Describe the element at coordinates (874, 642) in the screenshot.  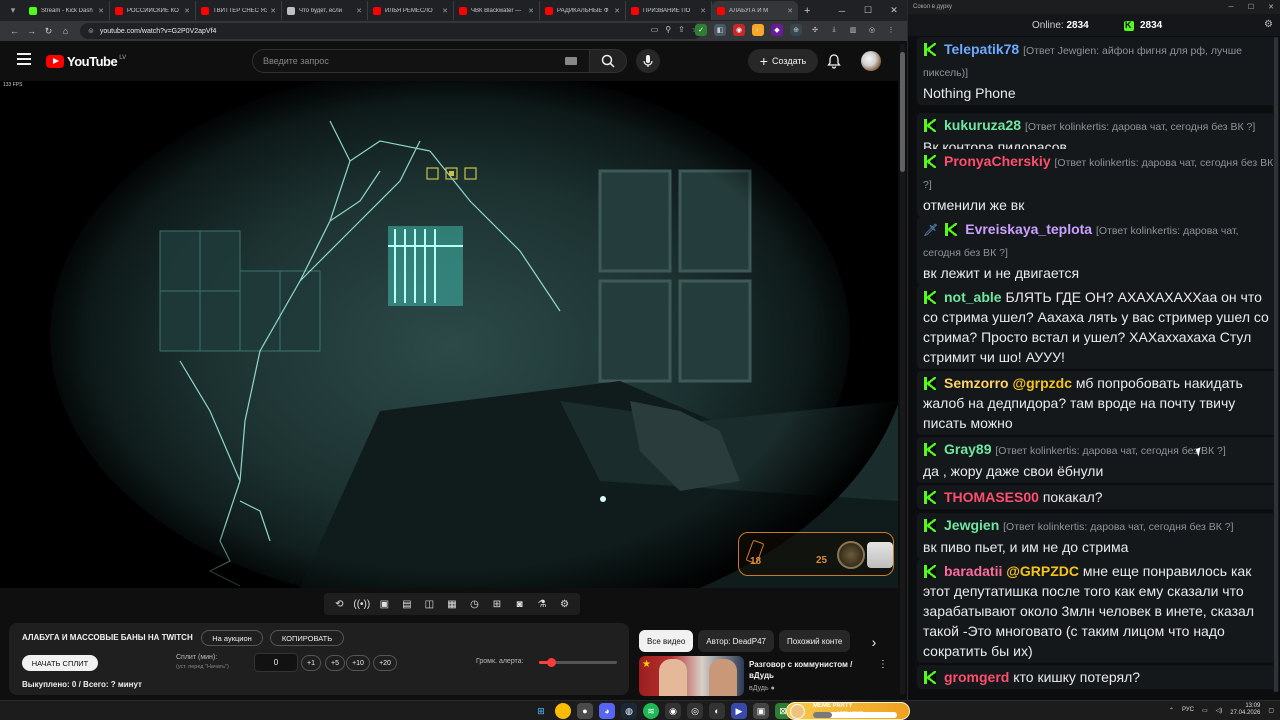
I see `chevron-right-icon: ›` at that location.